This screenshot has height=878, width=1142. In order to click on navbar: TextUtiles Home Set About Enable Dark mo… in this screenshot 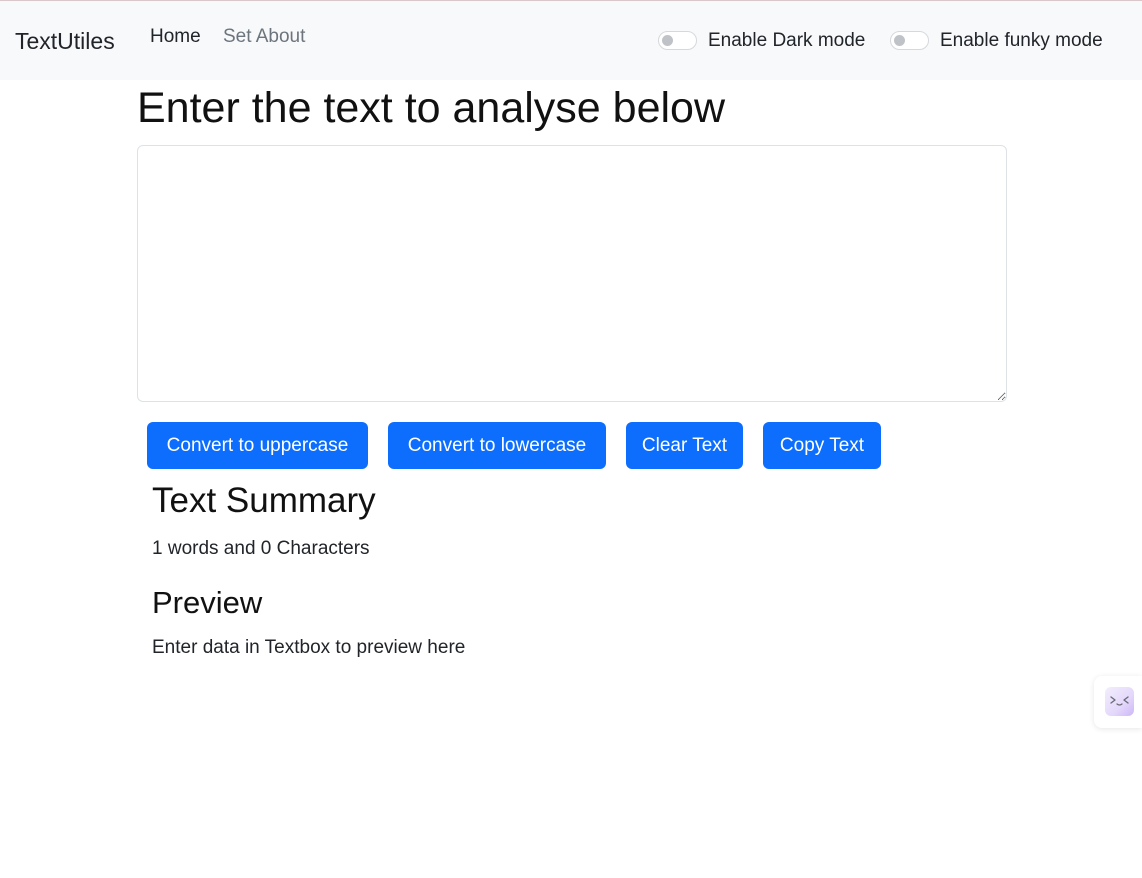, I will do `click(571, 40)`.